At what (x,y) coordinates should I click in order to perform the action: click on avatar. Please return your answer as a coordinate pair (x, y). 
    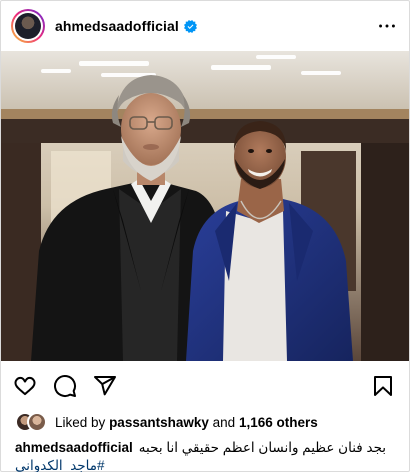
    Looking at the image, I should click on (28, 26).